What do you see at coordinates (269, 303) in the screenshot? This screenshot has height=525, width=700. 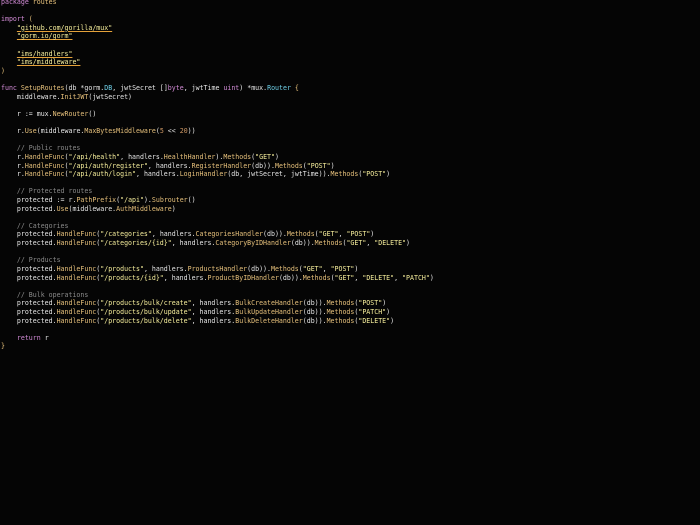 I see `code-token: BulkCreateHandler` at bounding box center [269, 303].